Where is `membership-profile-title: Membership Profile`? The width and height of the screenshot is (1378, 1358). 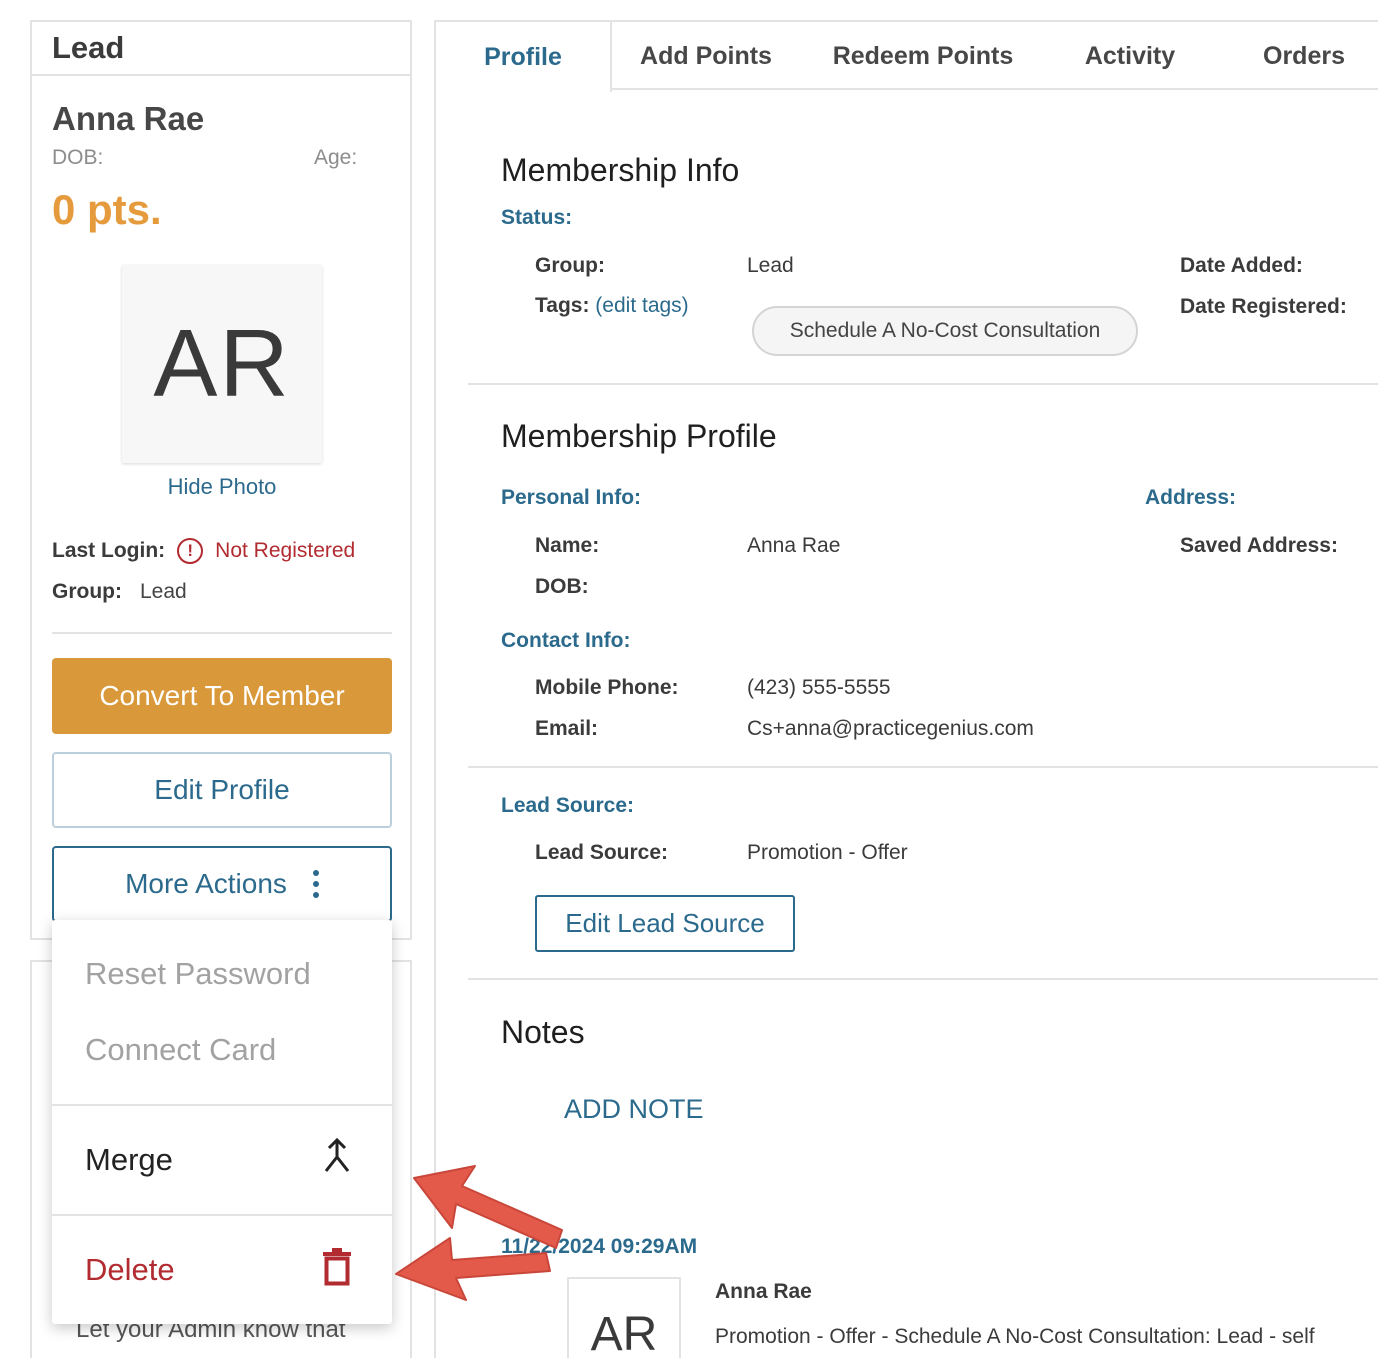 membership-profile-title: Membership Profile is located at coordinates (639, 436).